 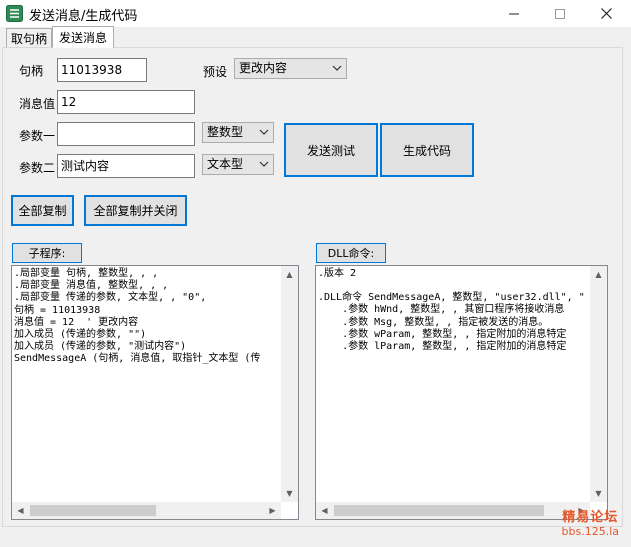 What do you see at coordinates (590, 517) in the screenshot?
I see `watermark-title: 精易论坛` at bounding box center [590, 517].